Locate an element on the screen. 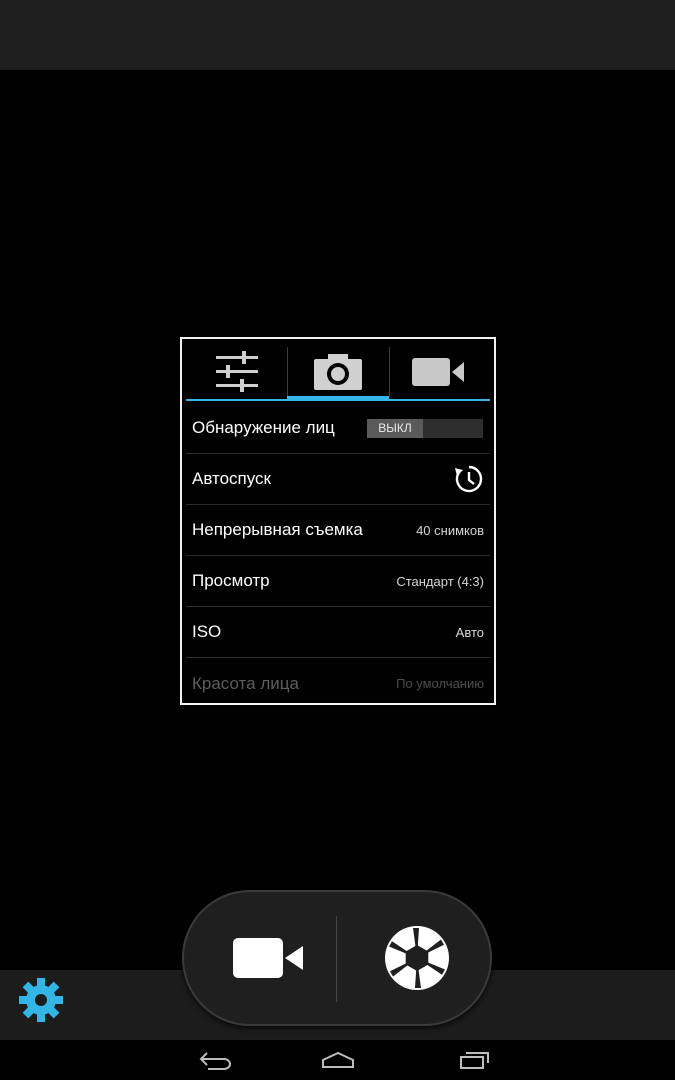  gear-icon is located at coordinates (41, 1000).